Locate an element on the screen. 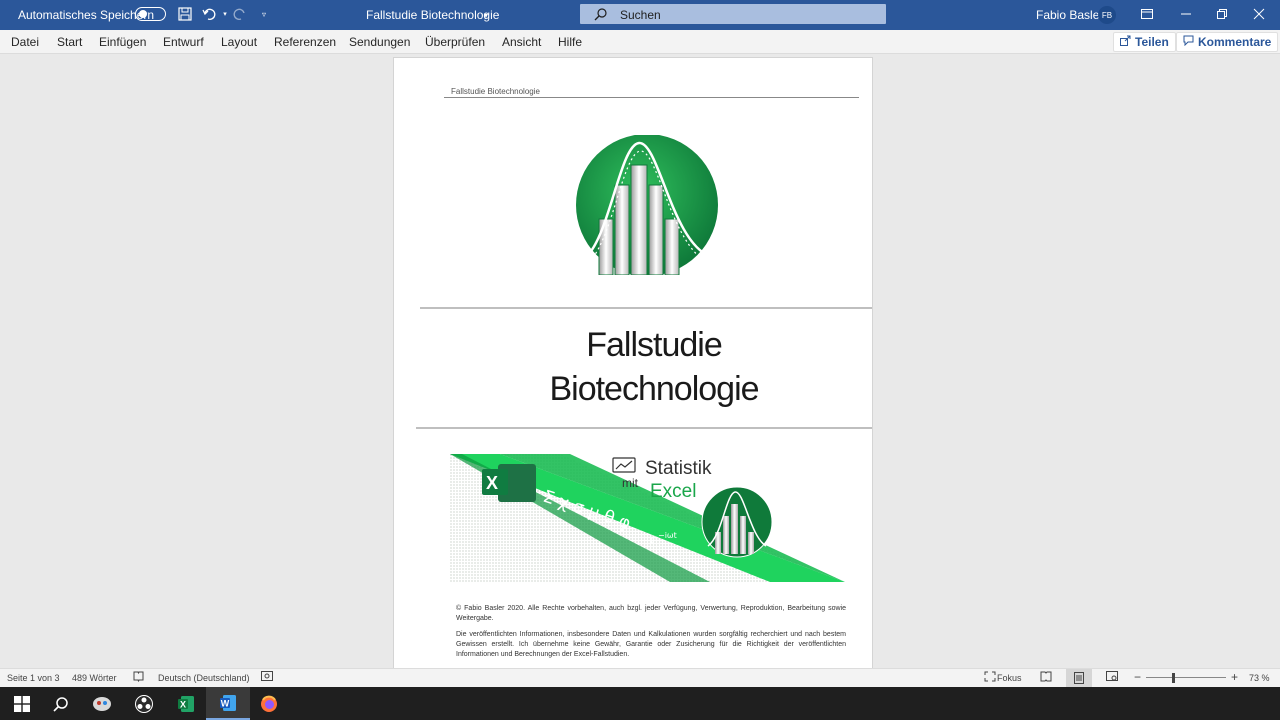 The image size is (1280, 720). title-line-1: Fallstudie is located at coordinates (654, 345).